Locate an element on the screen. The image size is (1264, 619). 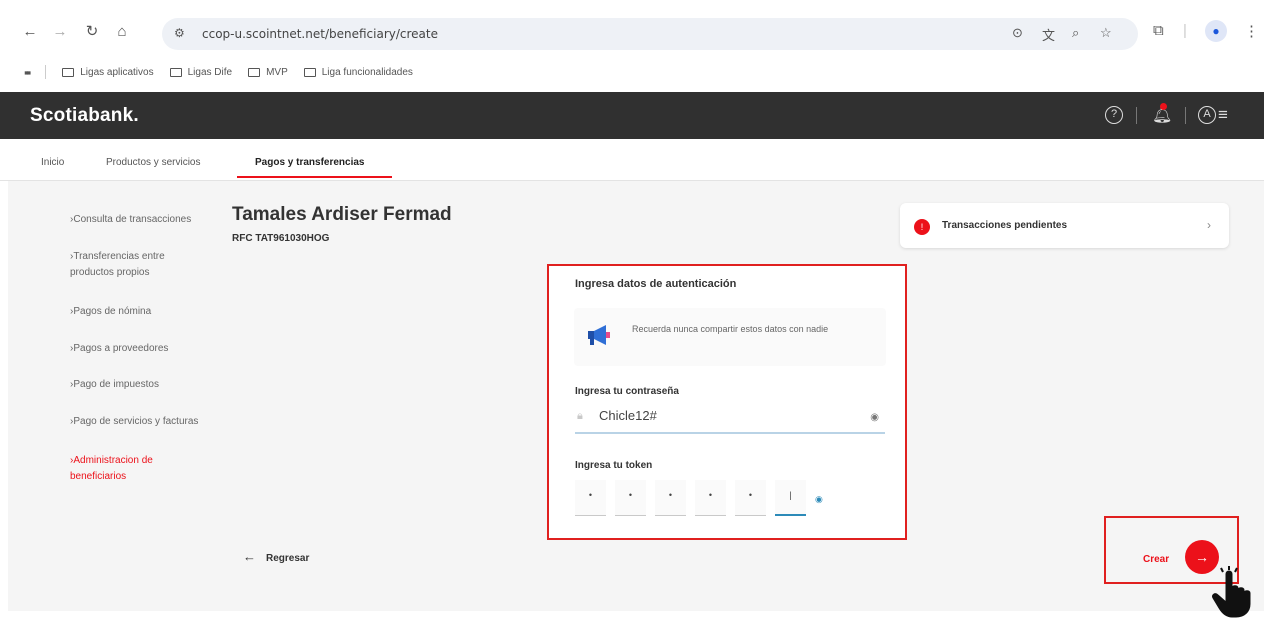
sidebar-item-label: Administracion de beneficiarios is located at coordinates (111, 468).